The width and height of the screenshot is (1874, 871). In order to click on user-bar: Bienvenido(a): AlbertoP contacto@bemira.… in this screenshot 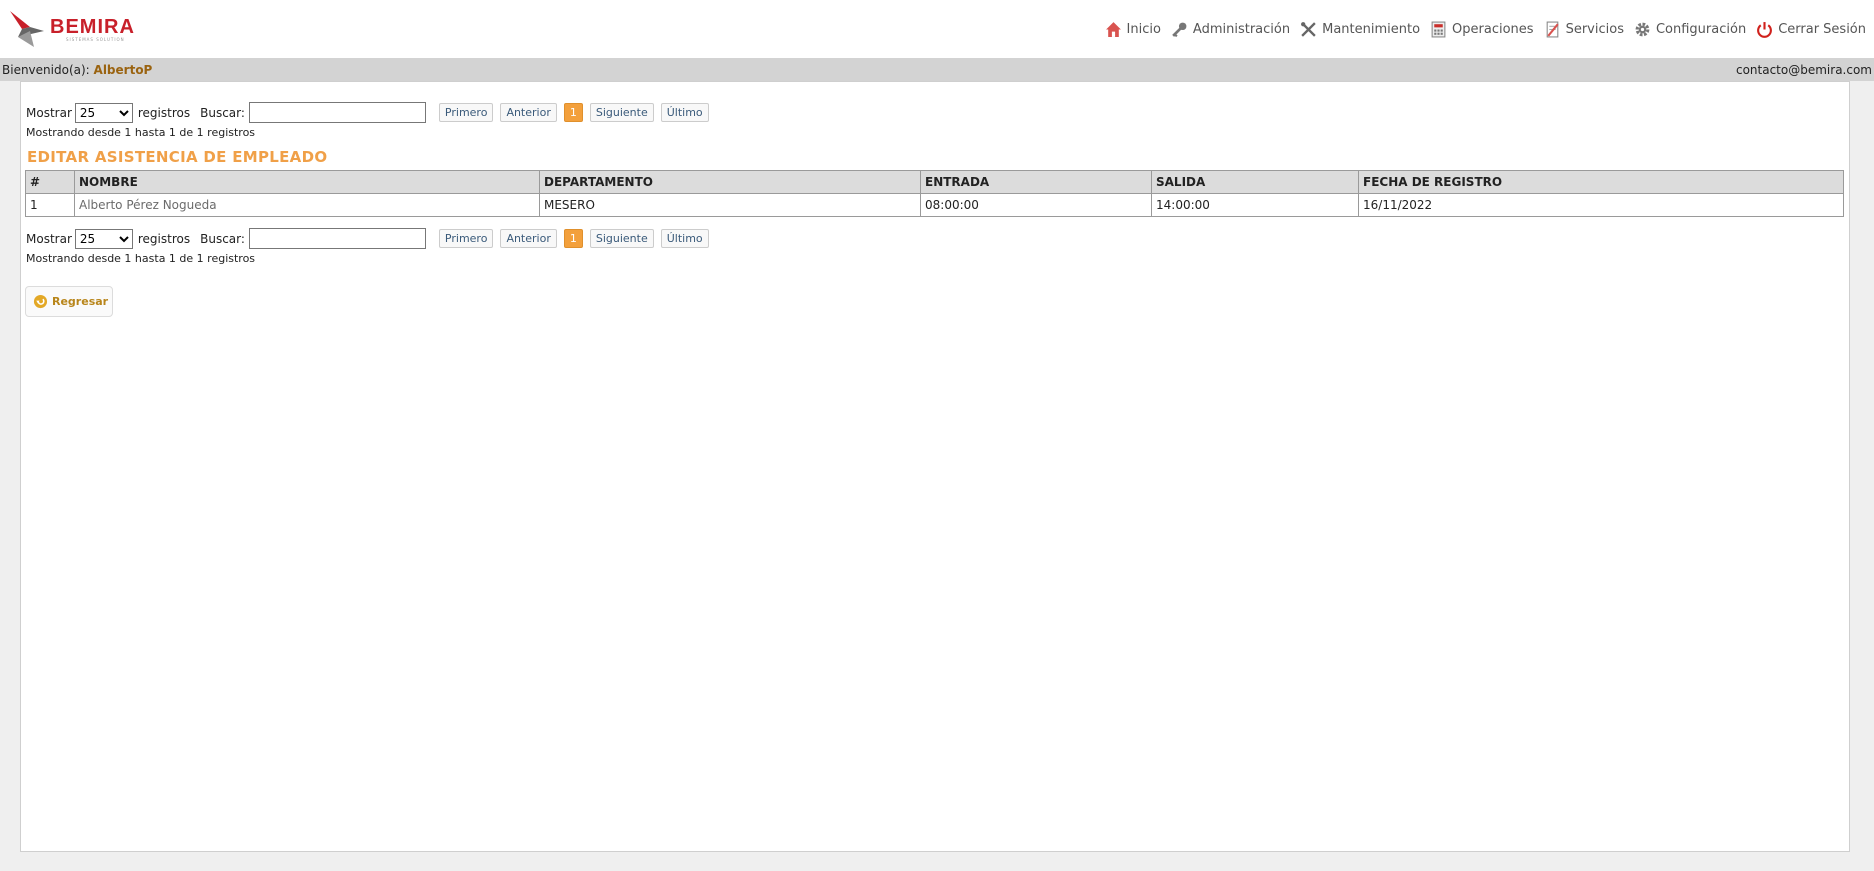, I will do `click(937, 69)`.